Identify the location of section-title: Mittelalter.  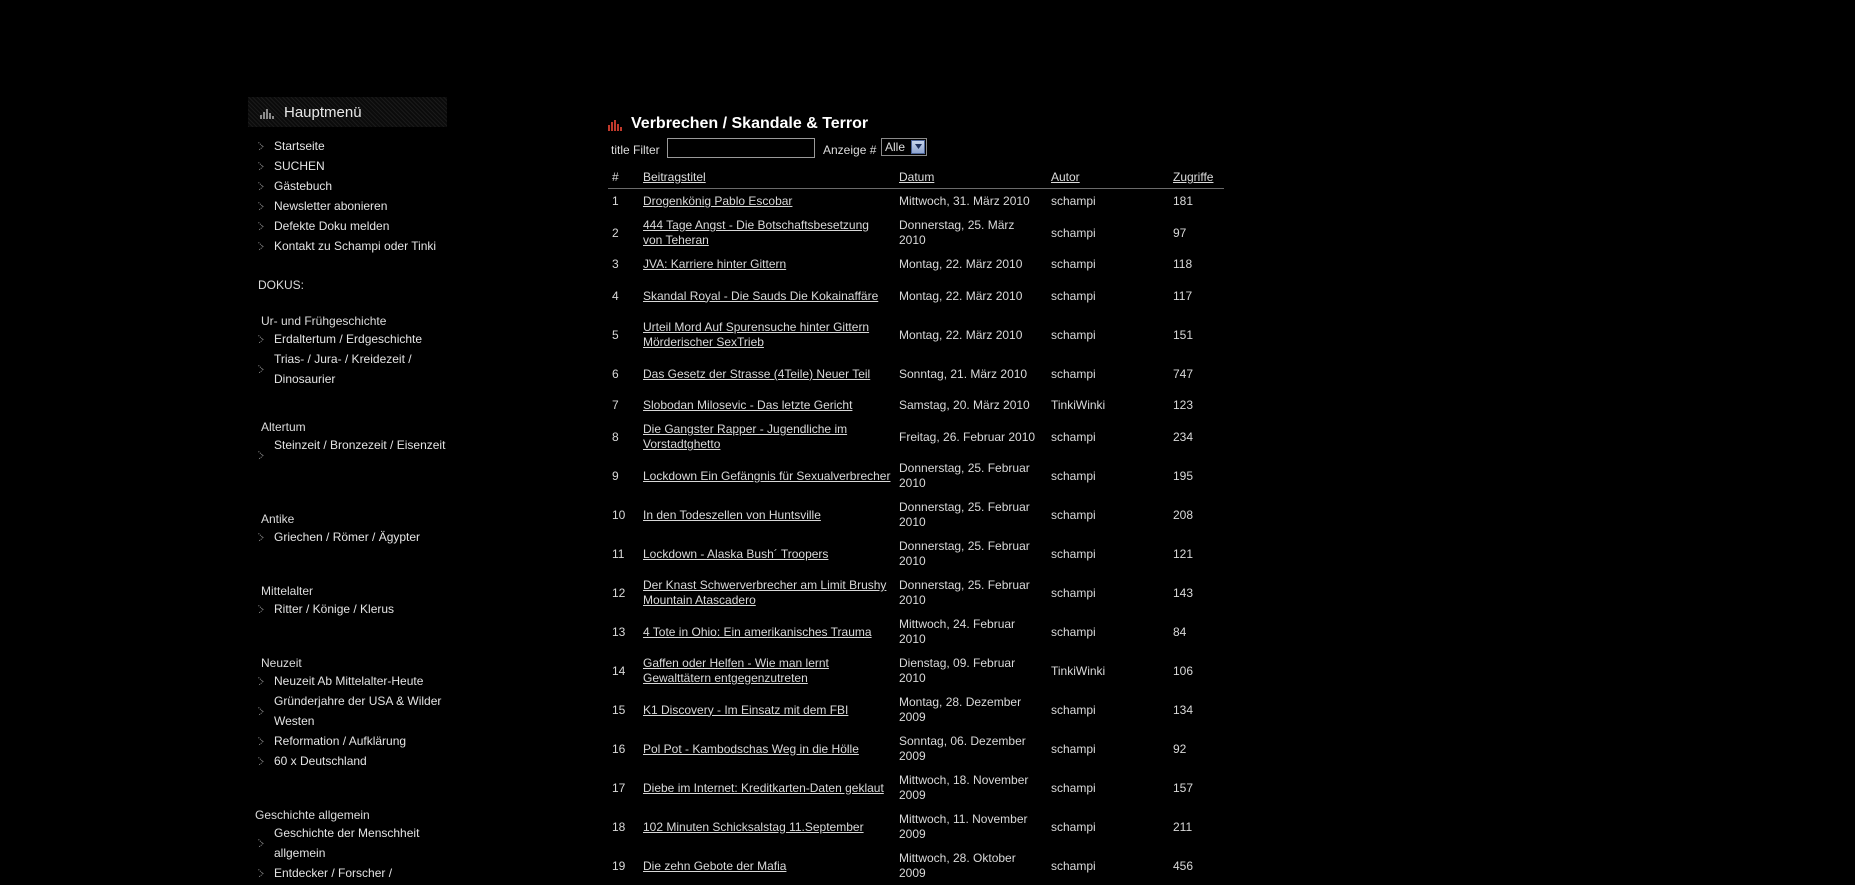
(287, 591).